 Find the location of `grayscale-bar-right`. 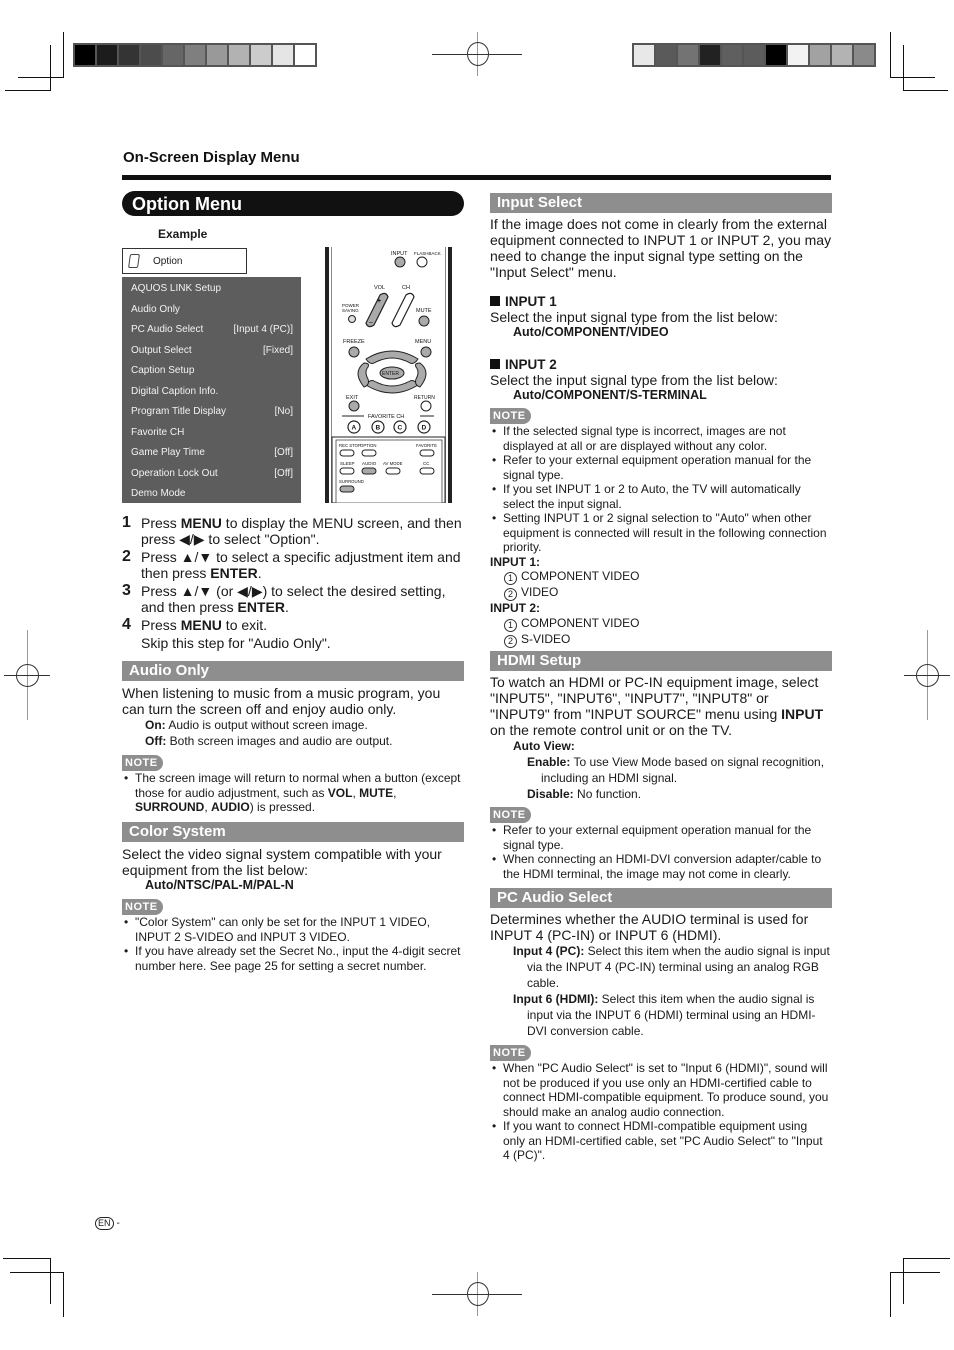

grayscale-bar-right is located at coordinates (754, 55).